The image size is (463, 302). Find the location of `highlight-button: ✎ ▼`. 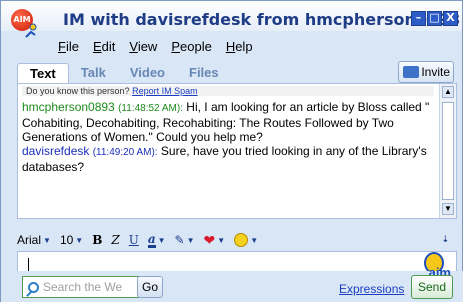

highlight-button: ✎ ▼ is located at coordinates (185, 240).